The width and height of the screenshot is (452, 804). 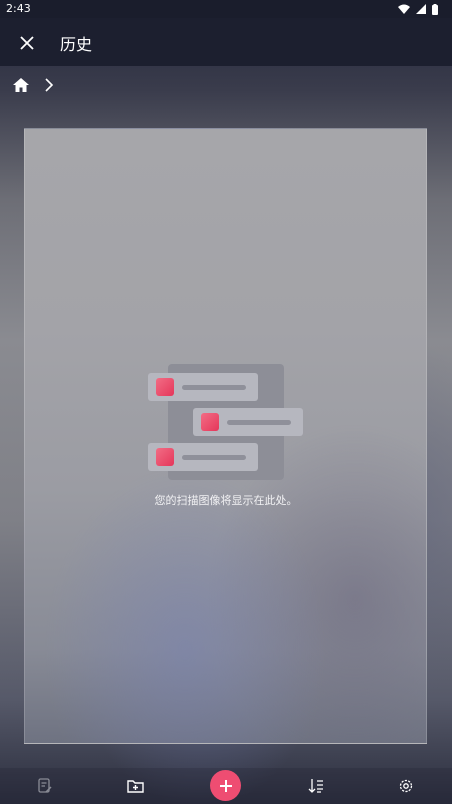 What do you see at coordinates (226, 9) in the screenshot?
I see `status-bar: 2:43` at bounding box center [226, 9].